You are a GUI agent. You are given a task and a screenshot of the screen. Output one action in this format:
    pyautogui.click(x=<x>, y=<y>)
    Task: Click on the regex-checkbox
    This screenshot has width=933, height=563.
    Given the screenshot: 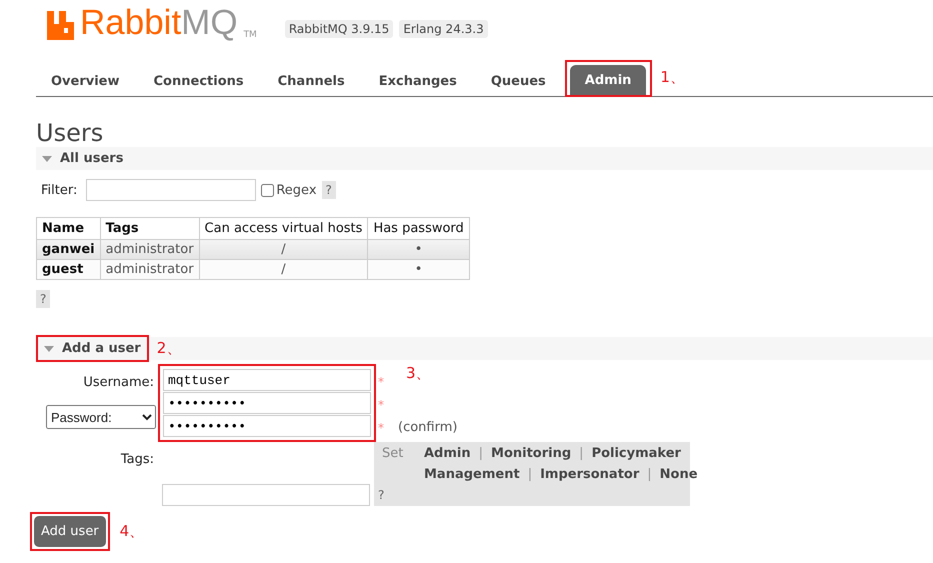 What is the action you would take?
    pyautogui.click(x=267, y=190)
    